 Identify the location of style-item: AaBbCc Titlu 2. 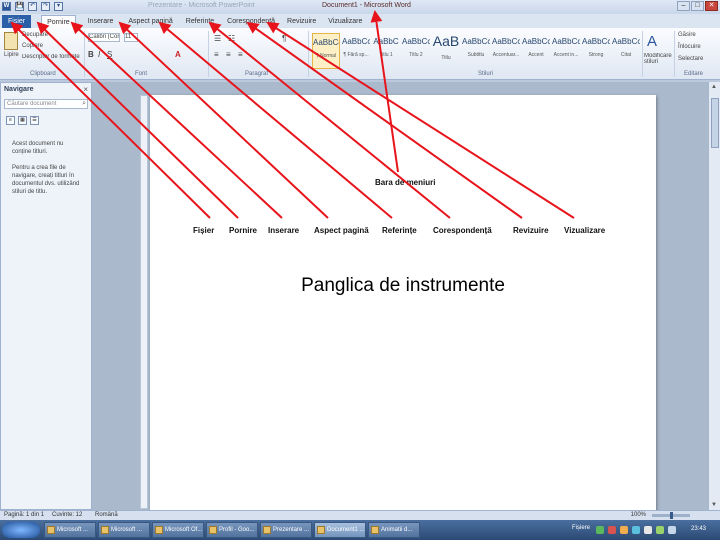
(416, 51).